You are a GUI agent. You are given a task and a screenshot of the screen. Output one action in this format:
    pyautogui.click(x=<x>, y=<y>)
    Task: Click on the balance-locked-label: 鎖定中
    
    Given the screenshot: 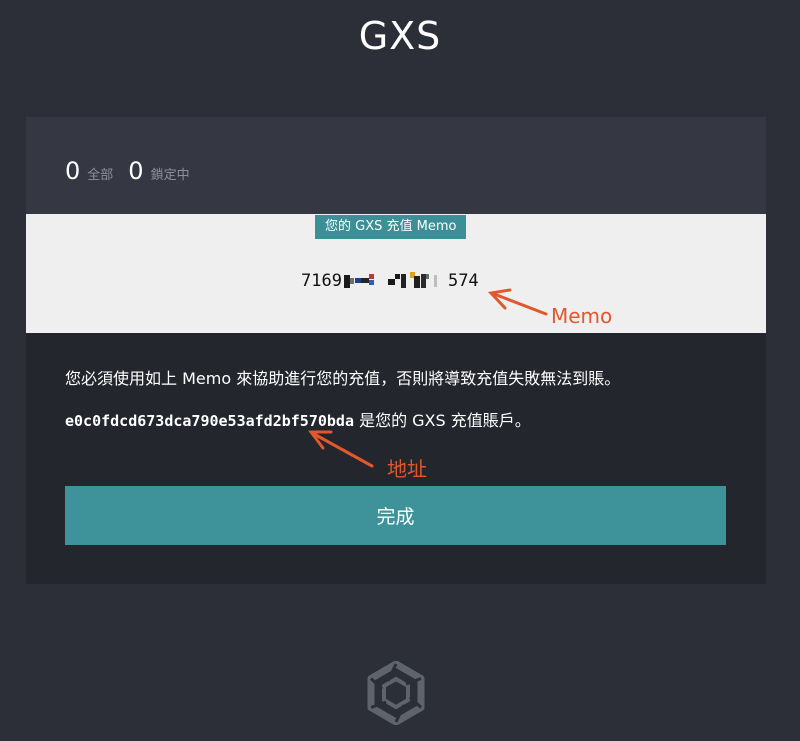 What is the action you would take?
    pyautogui.click(x=170, y=175)
    